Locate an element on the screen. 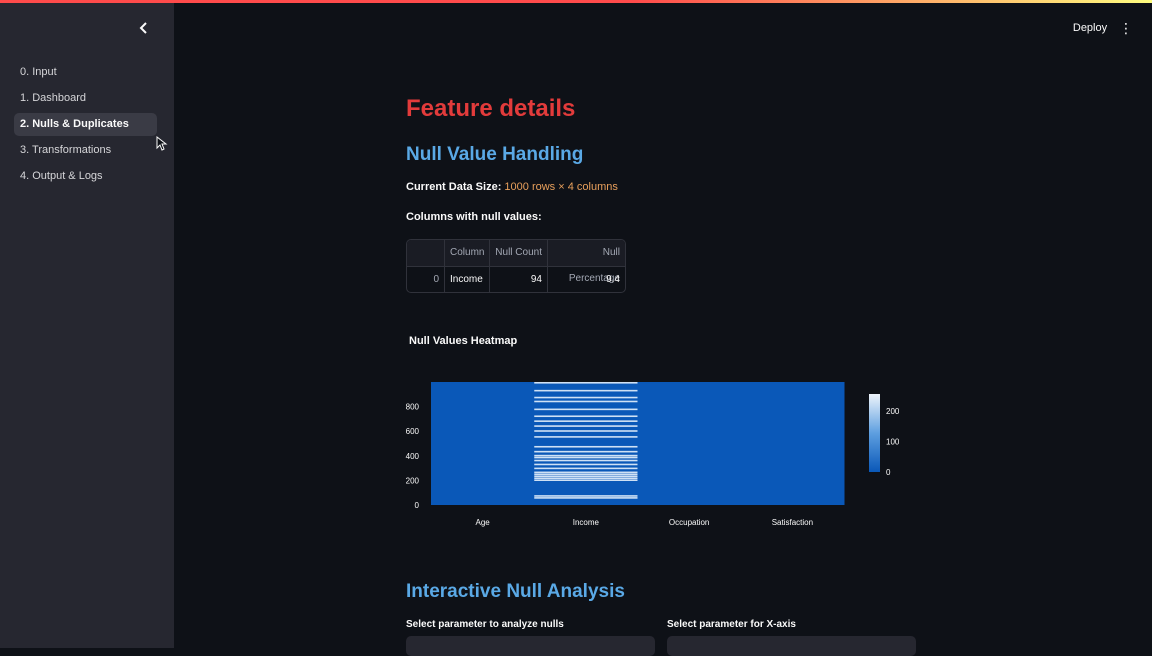 Image resolution: width=1152 pixels, height=656 pixels. table-header-null-count: Null Count is located at coordinates (519, 253).